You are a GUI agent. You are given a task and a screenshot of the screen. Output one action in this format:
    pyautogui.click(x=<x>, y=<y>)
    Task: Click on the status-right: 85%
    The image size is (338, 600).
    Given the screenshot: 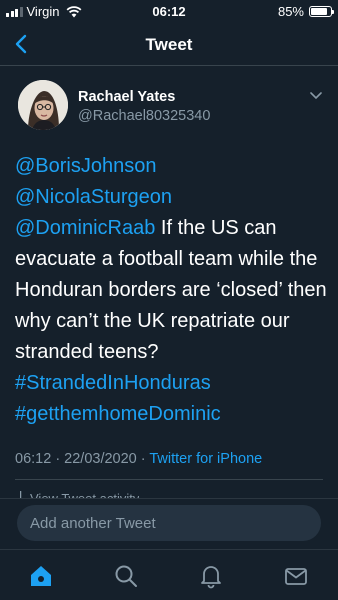 What is the action you would take?
    pyautogui.click(x=305, y=11)
    